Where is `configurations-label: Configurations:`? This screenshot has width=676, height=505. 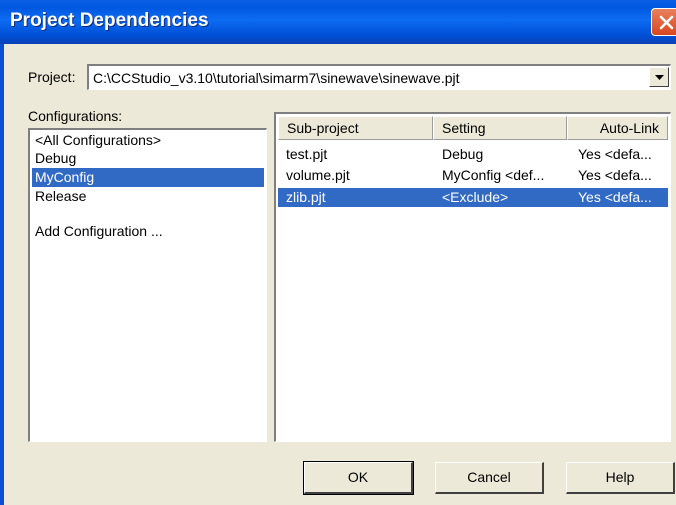
configurations-label: Configurations: is located at coordinates (75, 116).